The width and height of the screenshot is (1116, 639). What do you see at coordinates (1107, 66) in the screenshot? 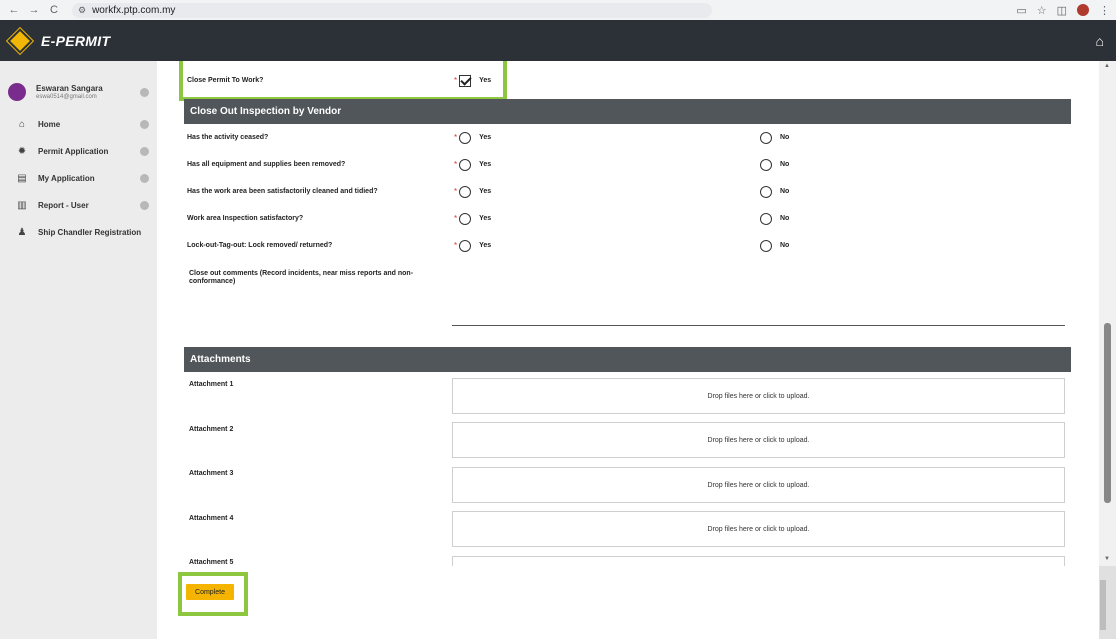
I see `scroll-up-icon: ▲` at bounding box center [1107, 66].